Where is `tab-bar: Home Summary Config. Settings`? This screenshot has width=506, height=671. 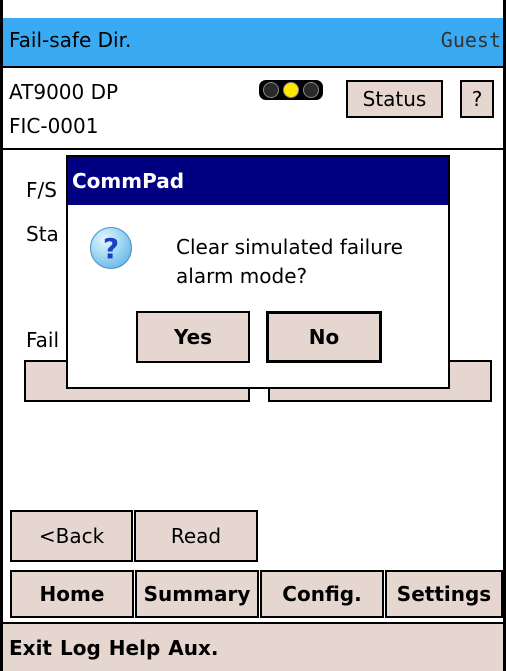
tab-bar: Home Summary Config. Settings is located at coordinates (253, 594).